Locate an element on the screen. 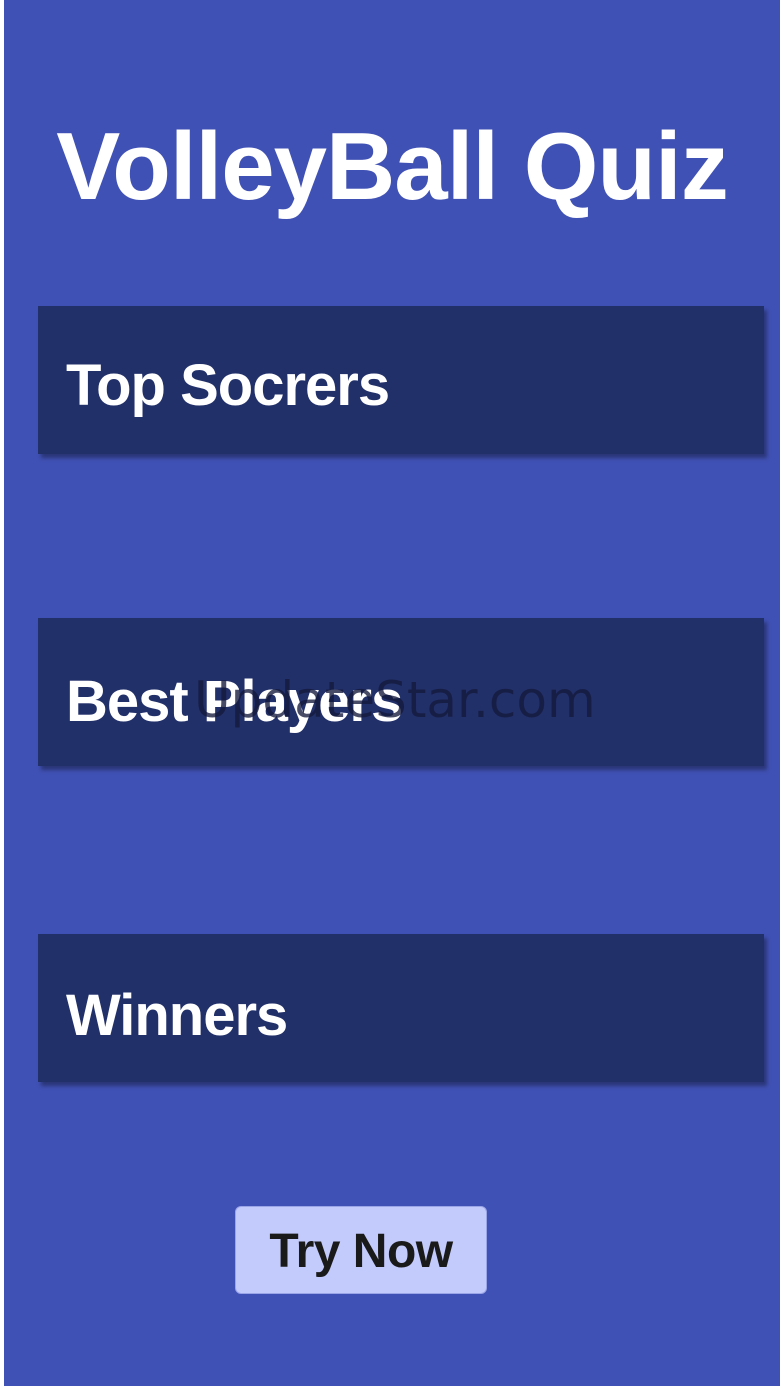 The height and width of the screenshot is (1386, 780). page-title: VolleyBall Quiz is located at coordinates (392, 166).